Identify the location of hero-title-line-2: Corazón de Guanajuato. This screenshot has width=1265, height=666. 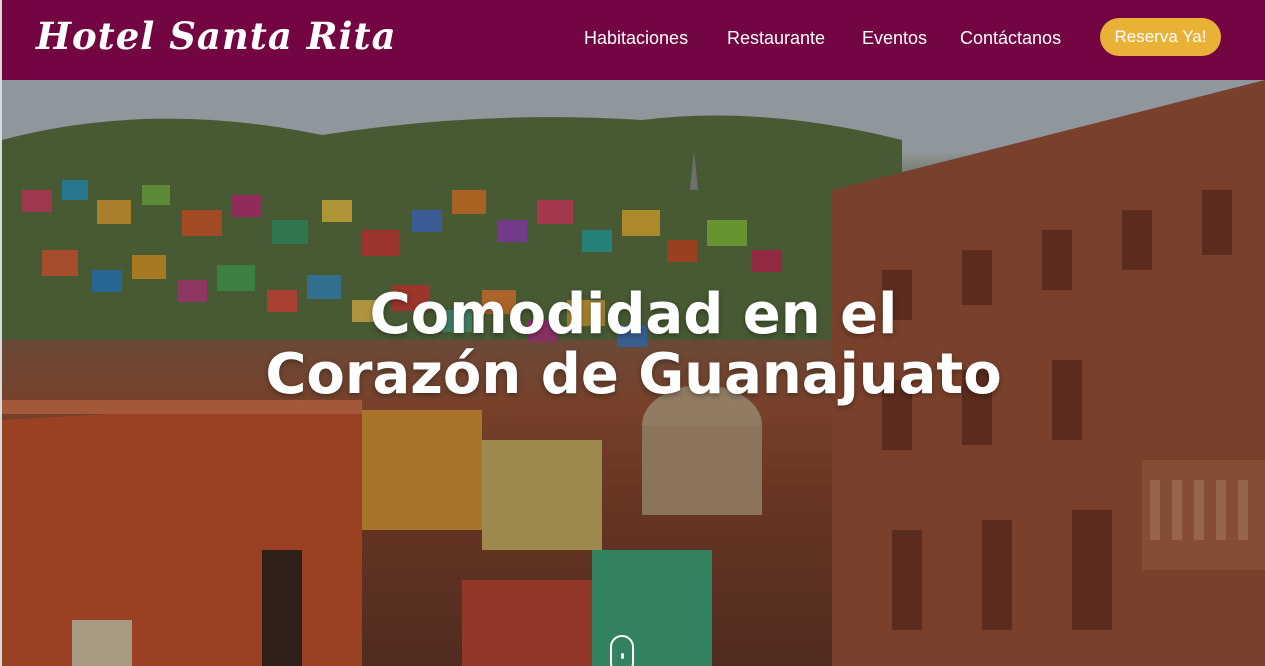
(633, 374).